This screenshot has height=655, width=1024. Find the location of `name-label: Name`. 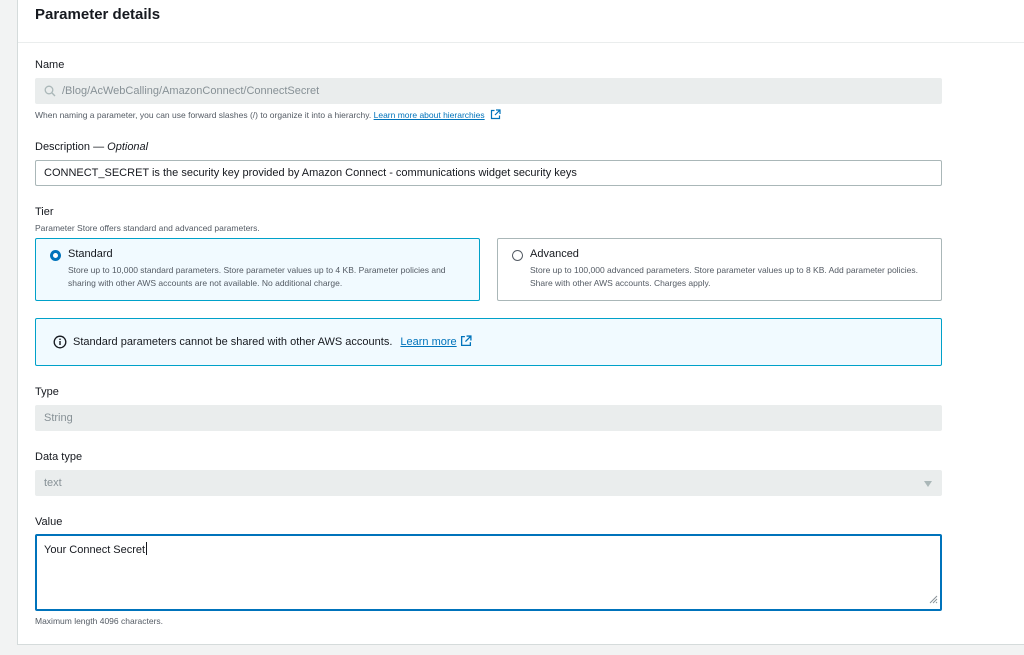

name-label: Name is located at coordinates (50, 65).